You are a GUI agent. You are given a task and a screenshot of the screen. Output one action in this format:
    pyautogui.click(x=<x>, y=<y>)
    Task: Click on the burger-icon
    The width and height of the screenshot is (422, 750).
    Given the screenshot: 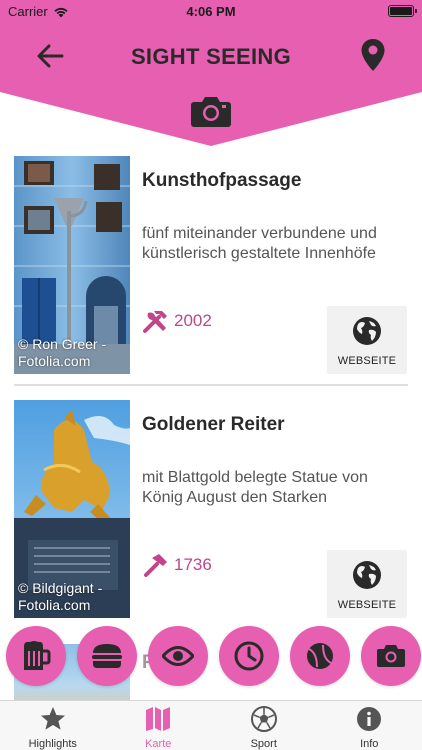 What is the action you would take?
    pyautogui.click(x=107, y=656)
    